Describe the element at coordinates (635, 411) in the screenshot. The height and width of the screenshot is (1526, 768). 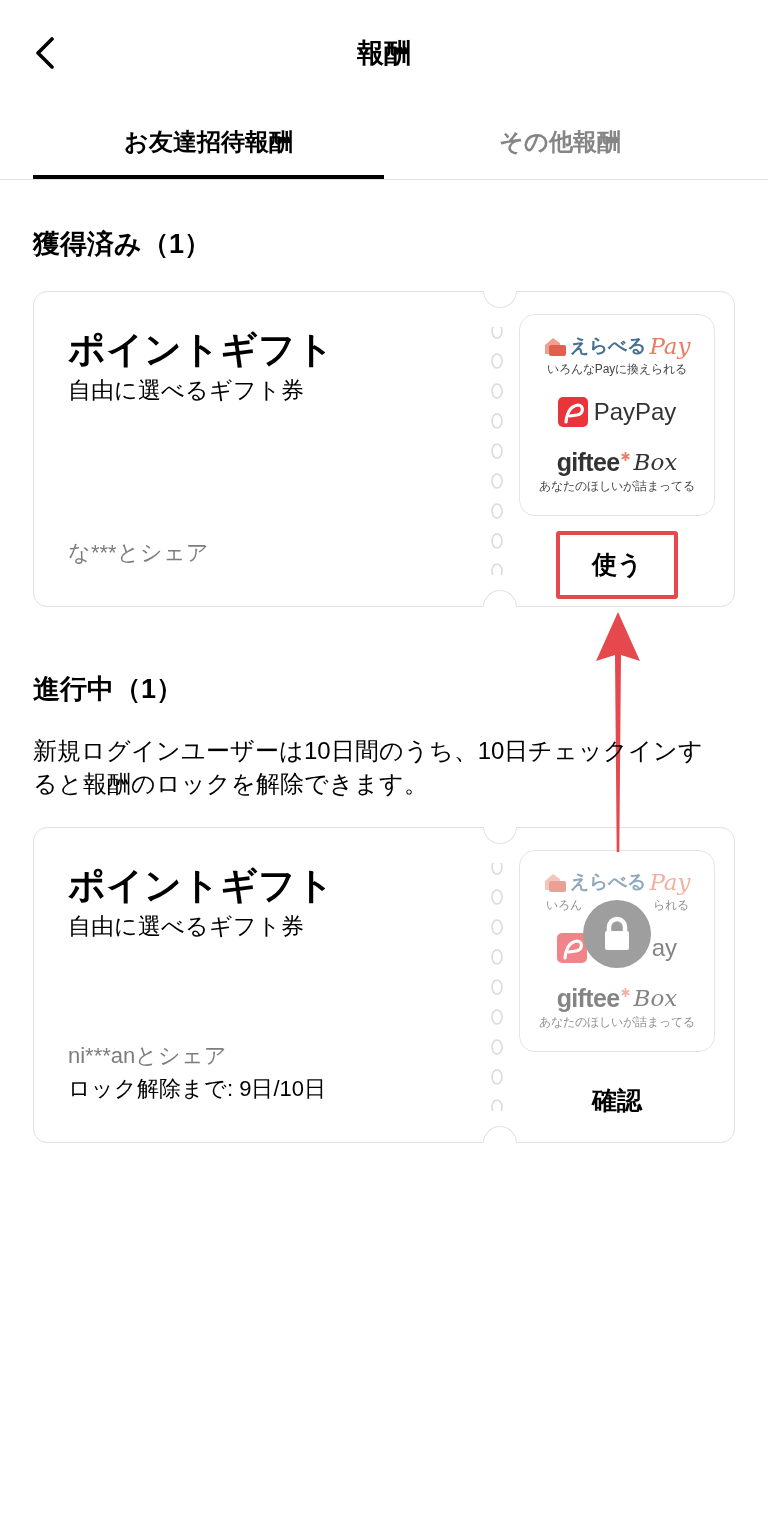
I see `brand-name: PayPay` at that location.